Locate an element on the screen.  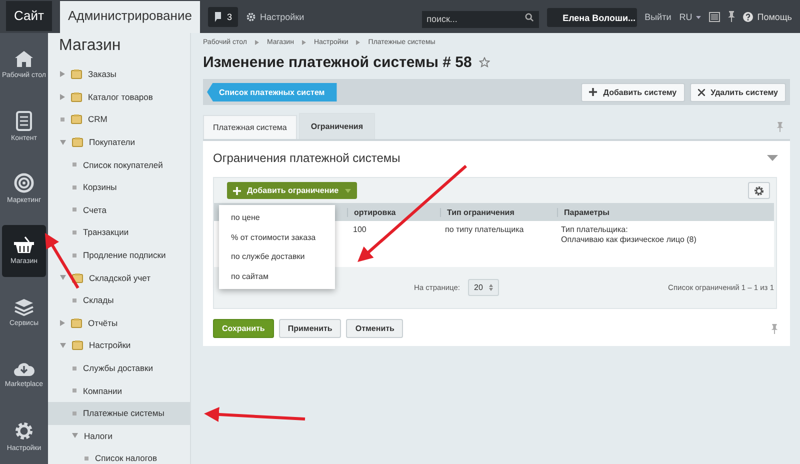
sidebar-item: Счета is located at coordinates (119, 210).